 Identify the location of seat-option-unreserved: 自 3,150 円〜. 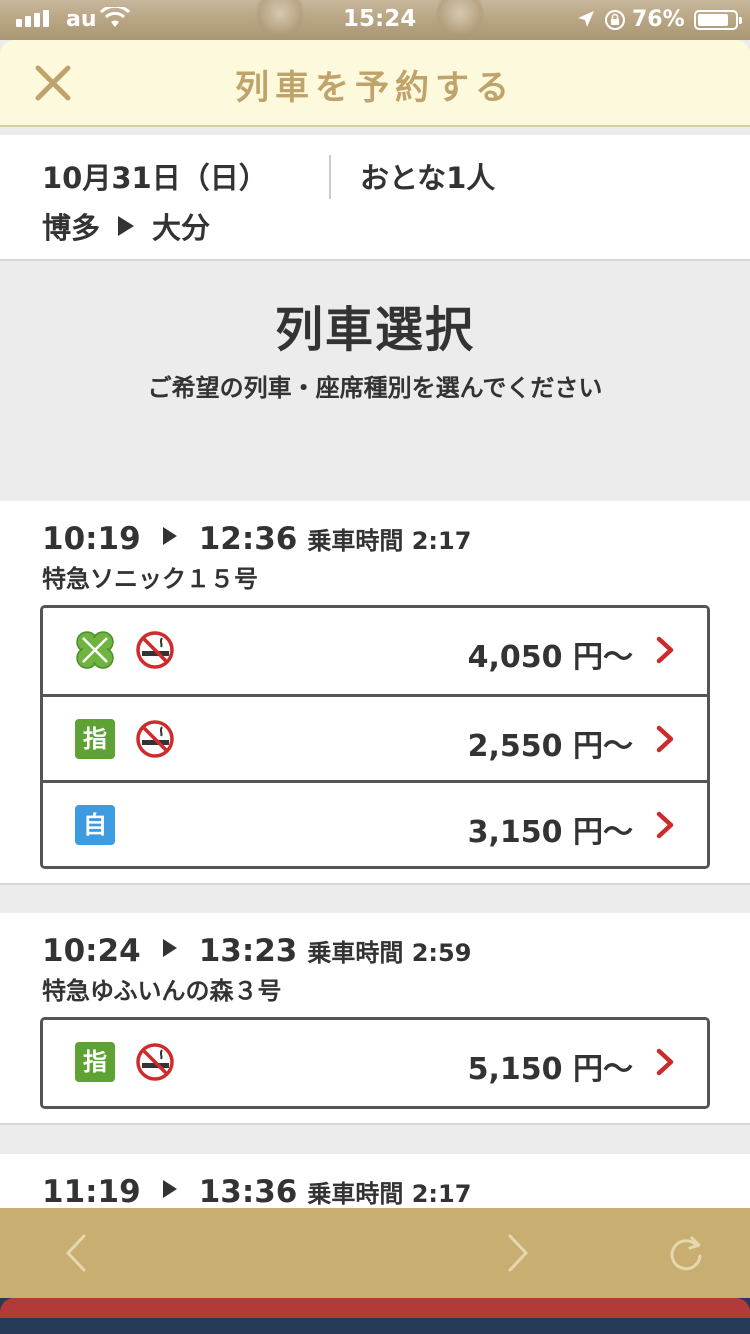
(375, 823).